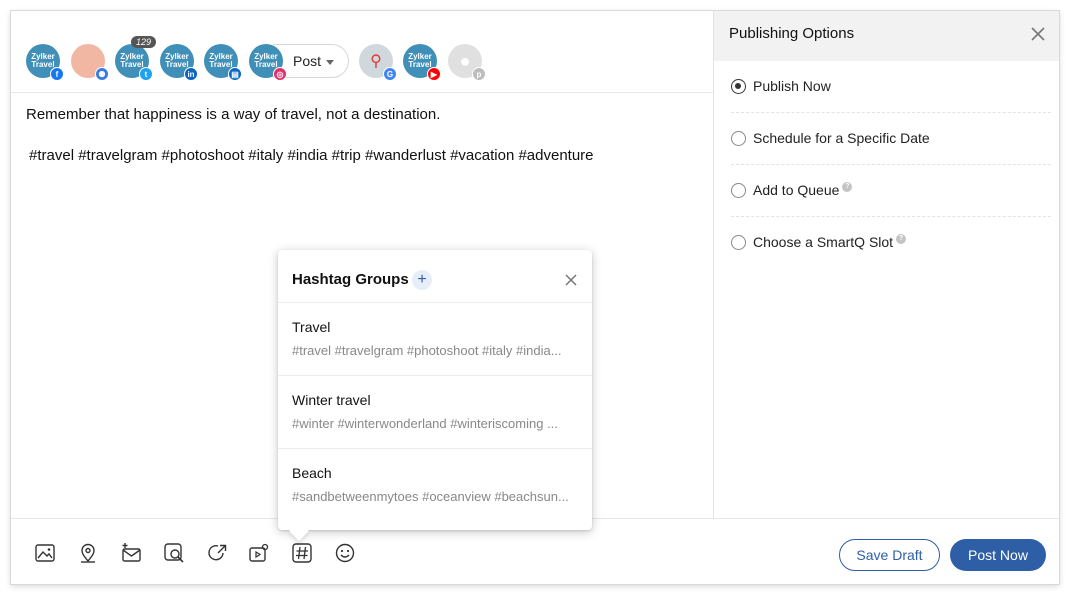  What do you see at coordinates (331, 400) in the screenshot?
I see `group-name: Winter travel` at bounding box center [331, 400].